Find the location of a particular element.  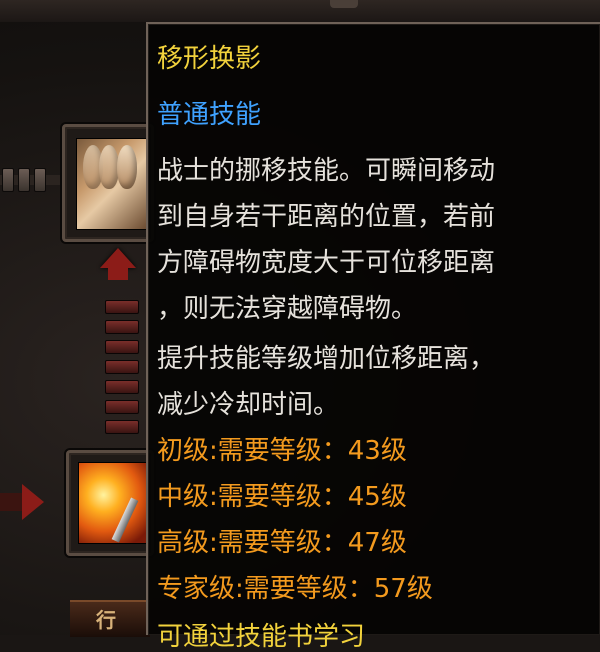

description-line: 战士的挪移技能。可瞬间移动 is located at coordinates (326, 171).